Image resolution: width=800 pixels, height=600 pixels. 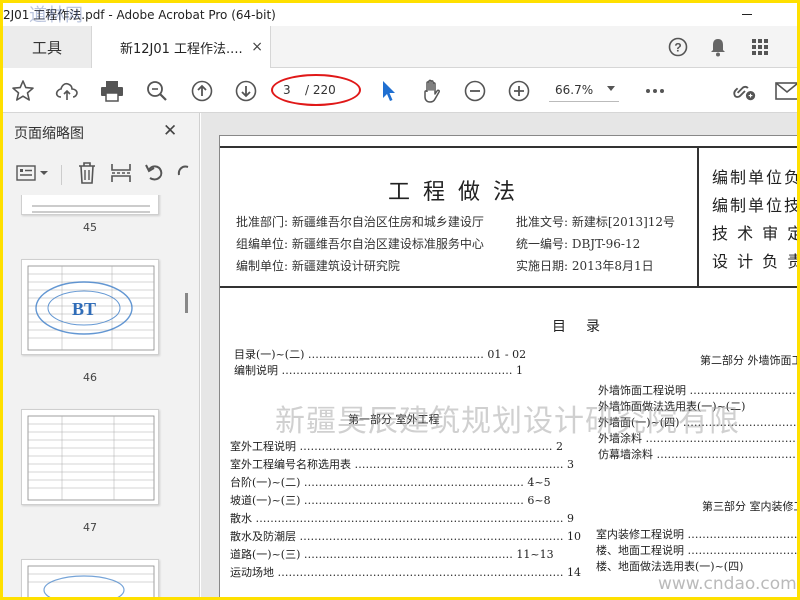 I want to click on share-link-icon, so click(x=745, y=91).